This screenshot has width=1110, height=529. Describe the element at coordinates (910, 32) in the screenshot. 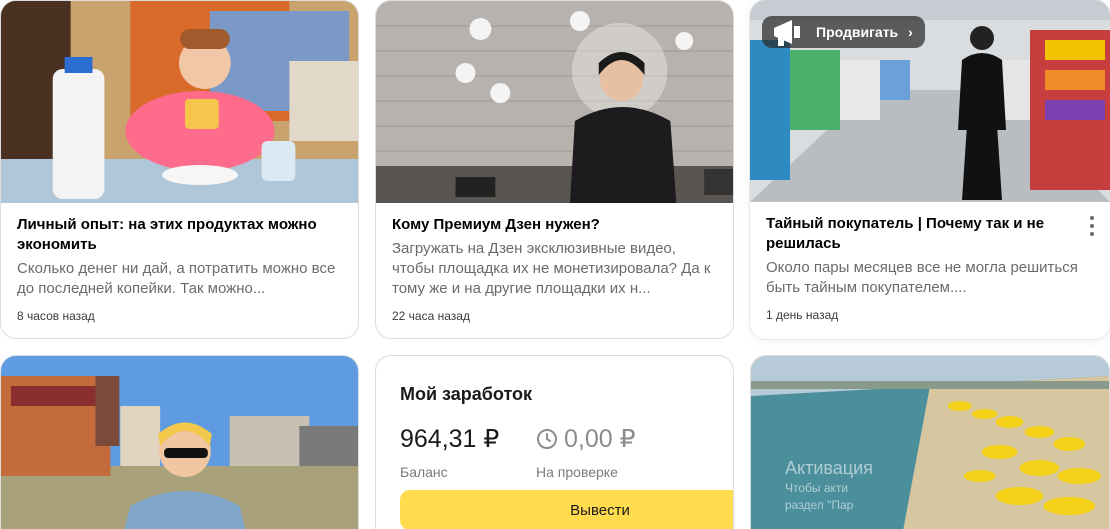

I see `chevron-right-icon: ›` at that location.